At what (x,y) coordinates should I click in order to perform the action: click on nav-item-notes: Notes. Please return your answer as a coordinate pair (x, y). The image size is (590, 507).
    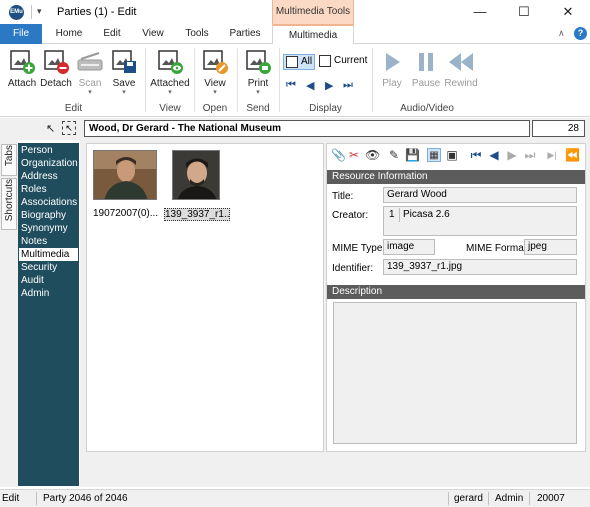
    Looking at the image, I should click on (34, 241).